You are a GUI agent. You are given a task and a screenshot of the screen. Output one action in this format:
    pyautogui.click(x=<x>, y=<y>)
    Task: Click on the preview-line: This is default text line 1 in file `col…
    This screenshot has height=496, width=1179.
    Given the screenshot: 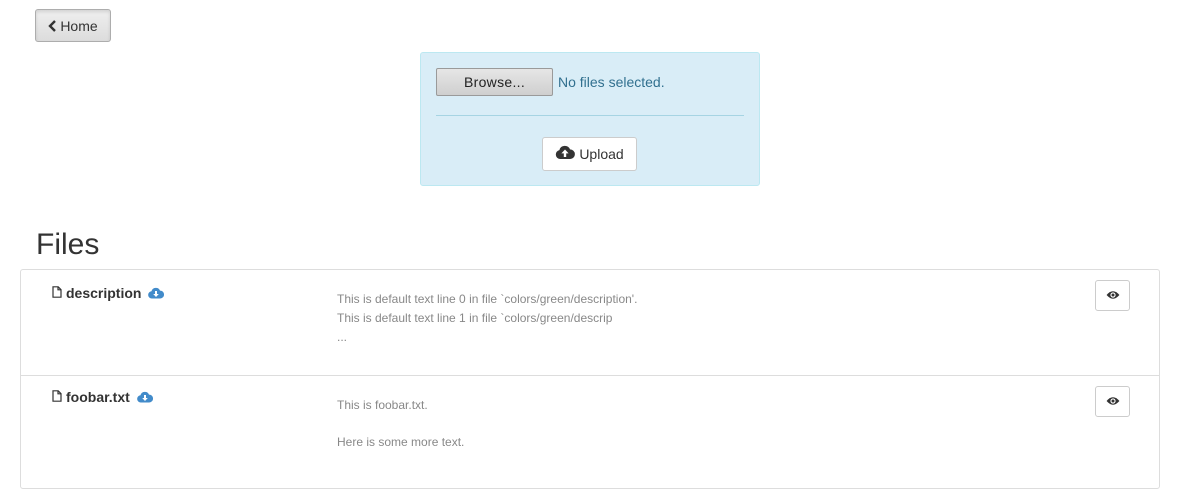 What is the action you would take?
    pyautogui.click(x=475, y=318)
    